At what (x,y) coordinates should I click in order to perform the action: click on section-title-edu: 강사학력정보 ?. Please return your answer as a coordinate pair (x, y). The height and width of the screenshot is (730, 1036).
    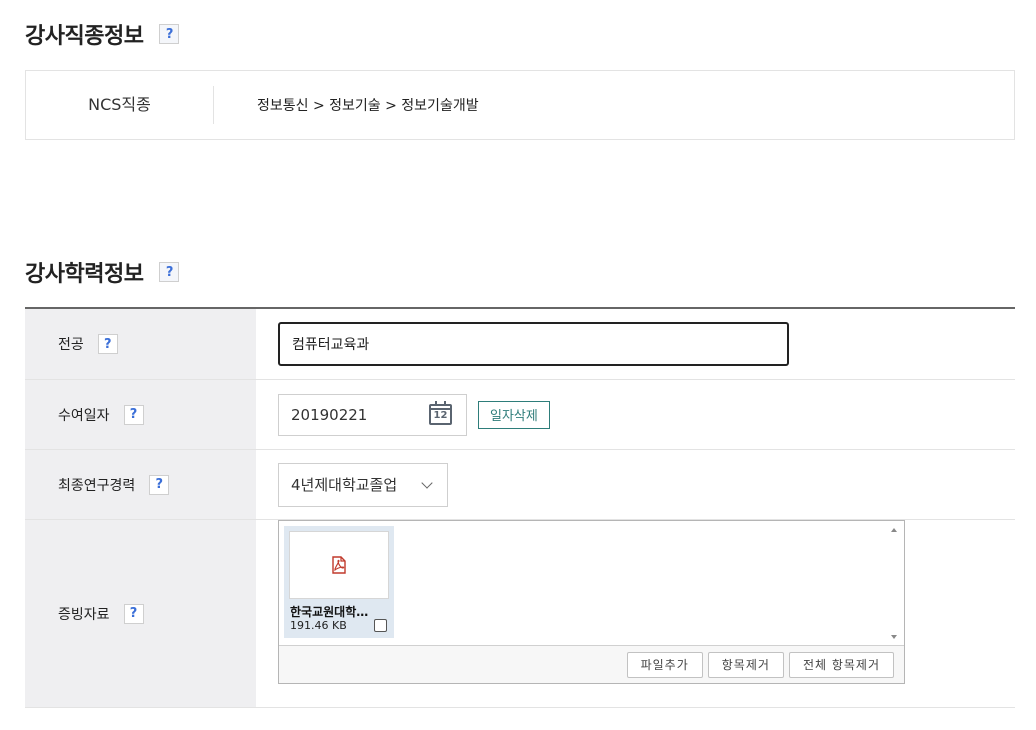
    Looking at the image, I should click on (102, 272).